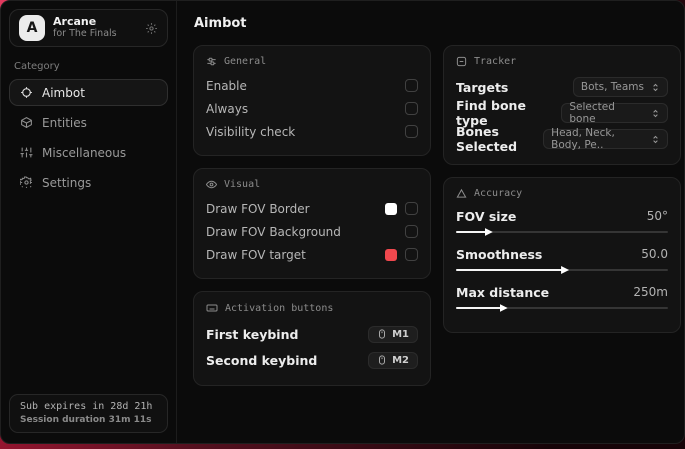  Describe the element at coordinates (391, 208) in the screenshot. I see `fov-border-color-swatch` at that location.